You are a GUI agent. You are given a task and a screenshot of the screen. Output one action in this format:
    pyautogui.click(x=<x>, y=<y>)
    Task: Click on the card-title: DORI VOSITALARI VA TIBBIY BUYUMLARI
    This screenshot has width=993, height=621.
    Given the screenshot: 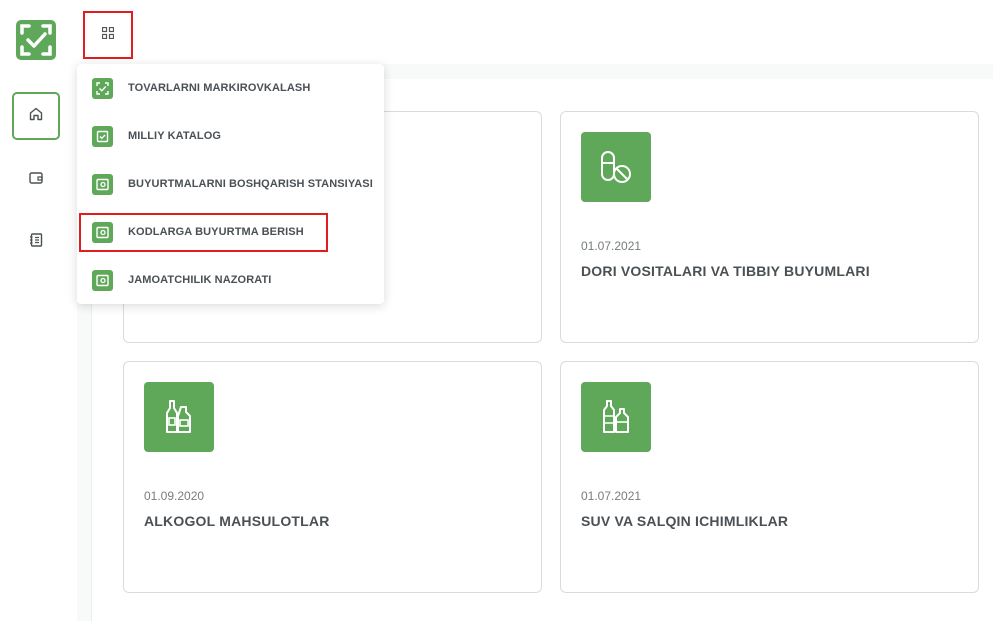 What is the action you would take?
    pyautogui.click(x=725, y=271)
    